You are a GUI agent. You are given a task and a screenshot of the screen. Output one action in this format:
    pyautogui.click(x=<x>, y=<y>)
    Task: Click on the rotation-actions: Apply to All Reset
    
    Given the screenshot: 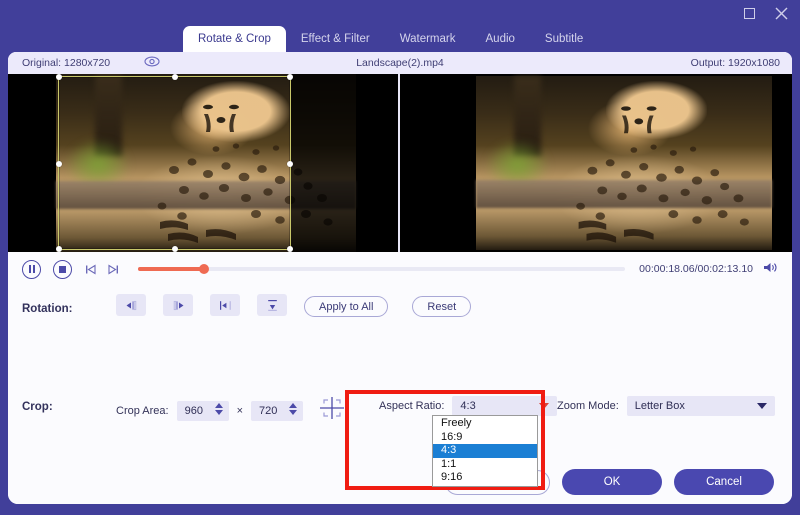 What is the action you would take?
    pyautogui.click(x=388, y=306)
    